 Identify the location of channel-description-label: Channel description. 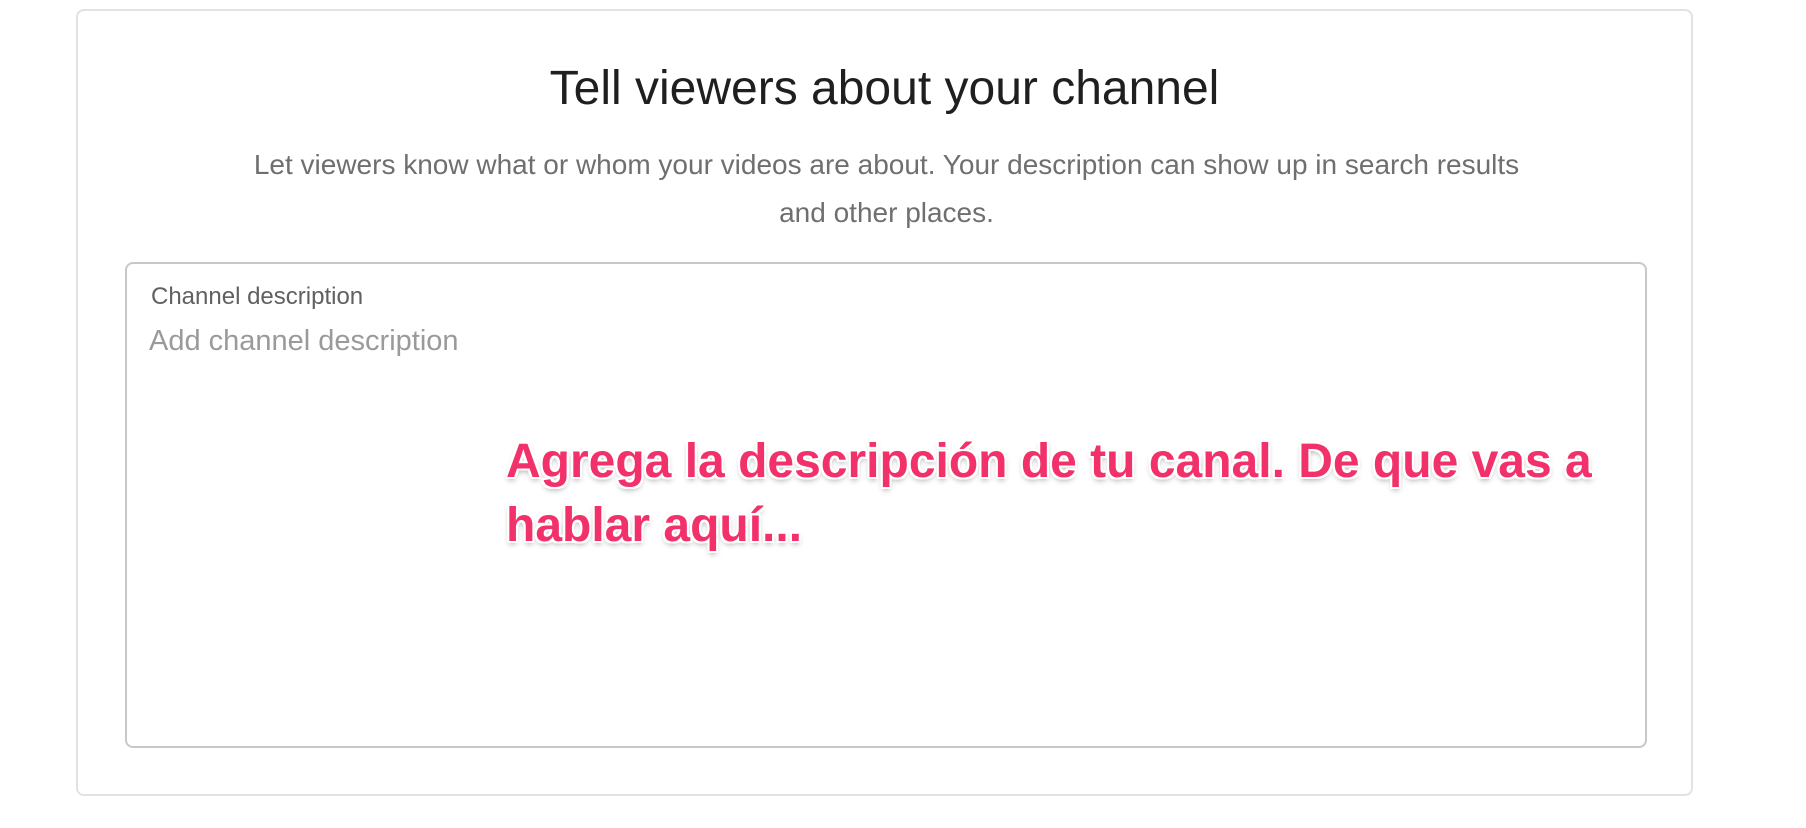
(257, 296).